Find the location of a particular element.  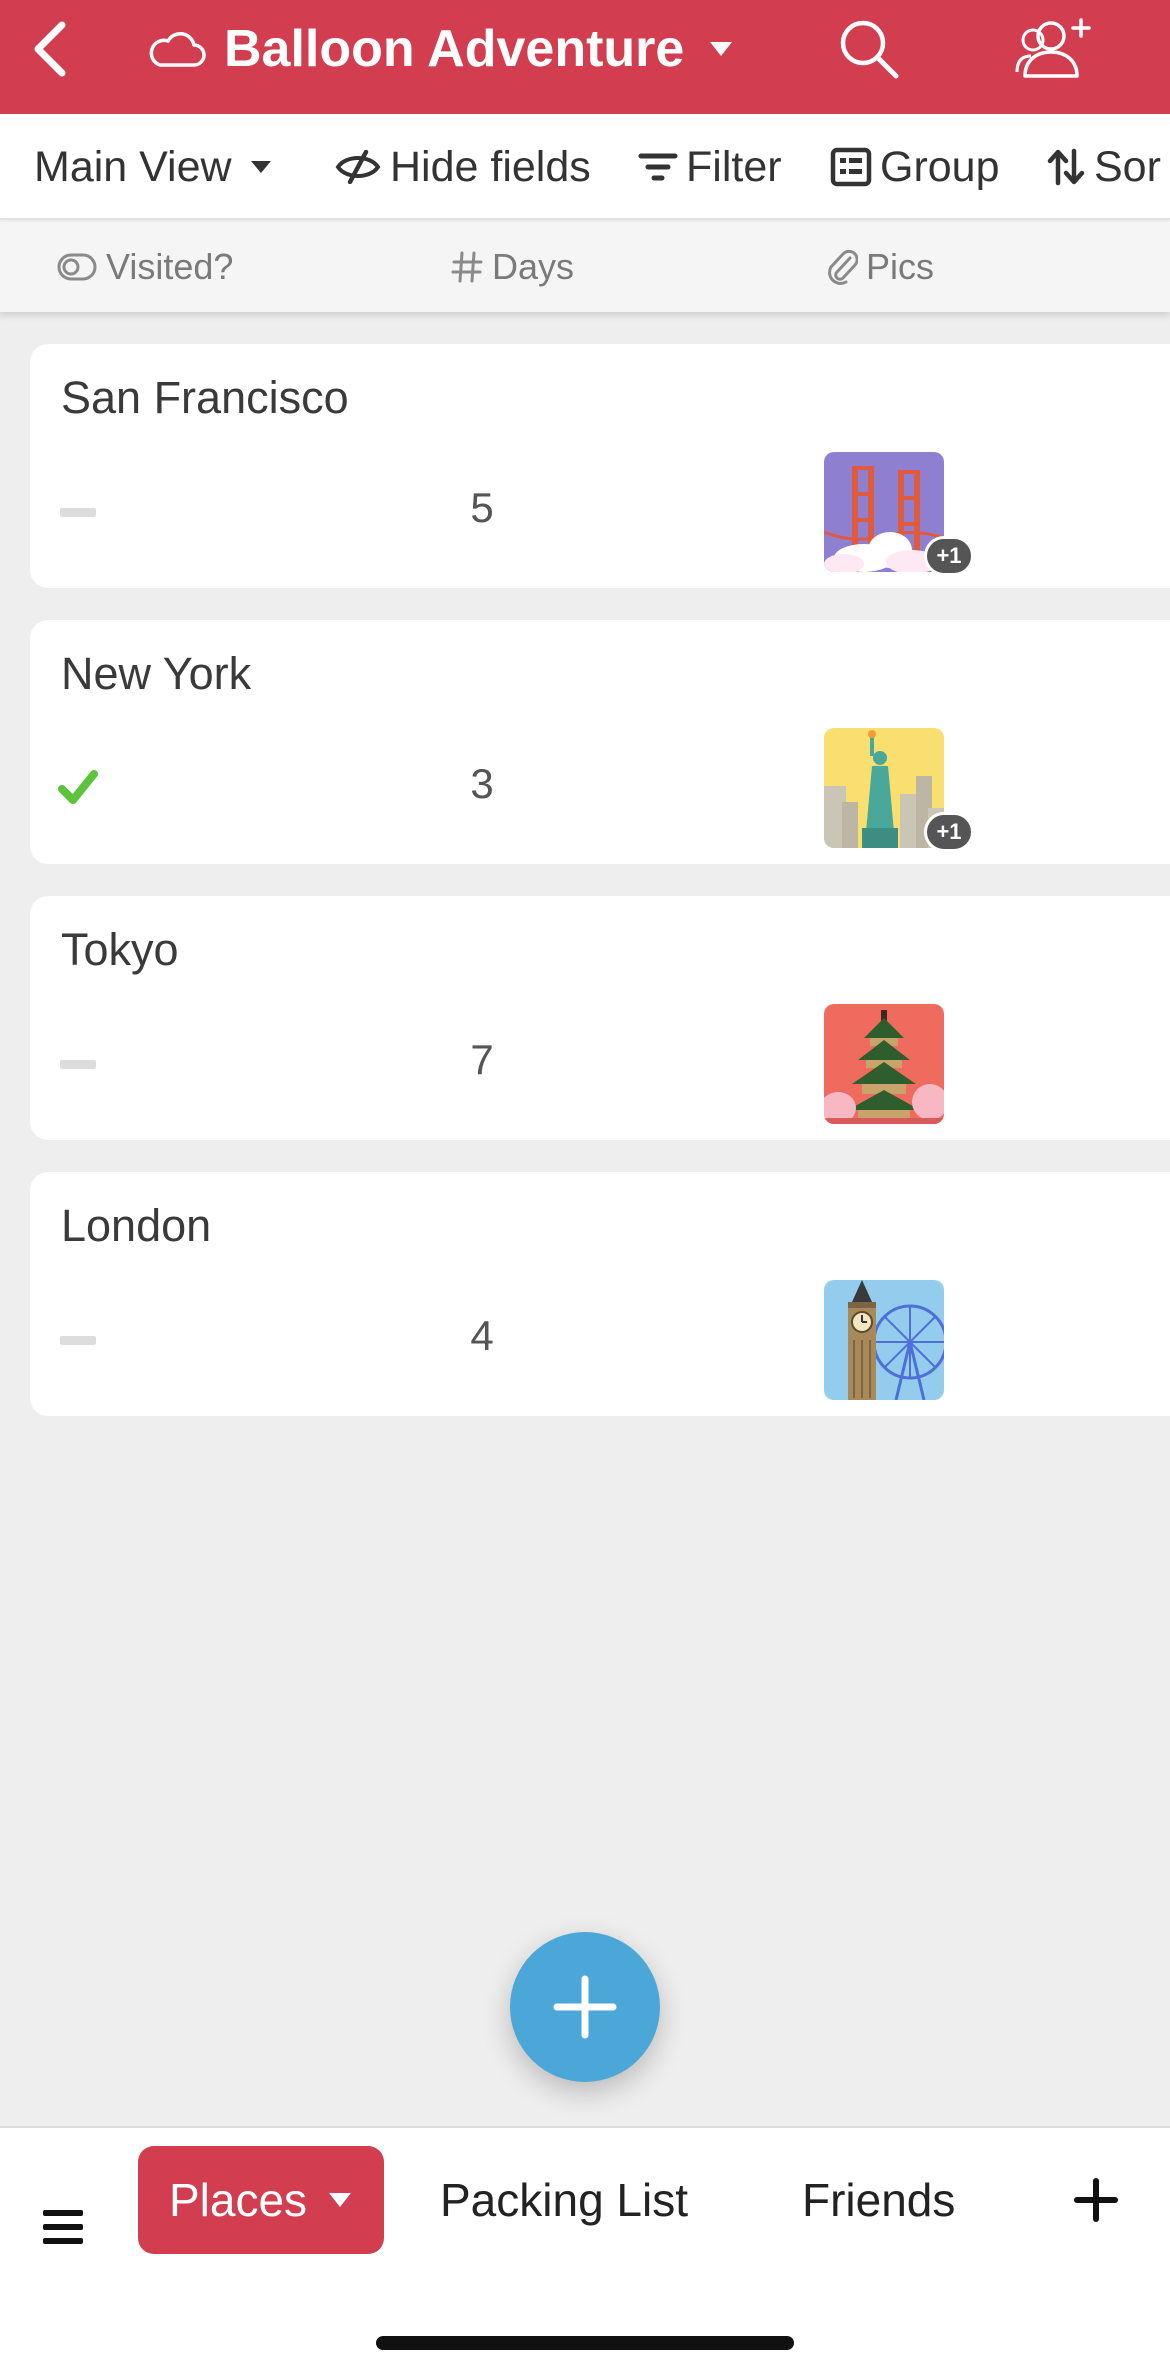

record-card: San Francisco 5 +1 is located at coordinates (600, 466).